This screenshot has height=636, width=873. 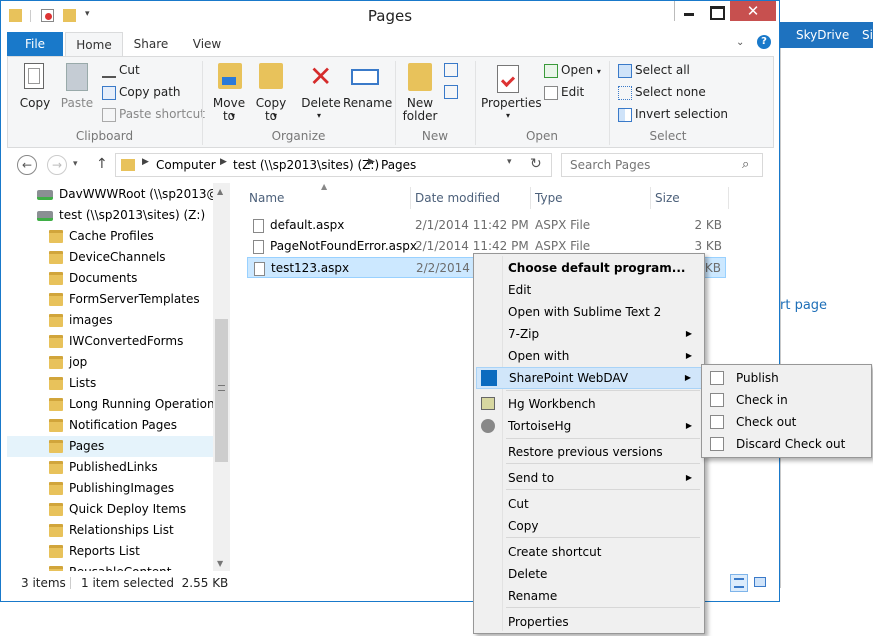 What do you see at coordinates (151, 44) in the screenshot?
I see `tab-share: Share` at bounding box center [151, 44].